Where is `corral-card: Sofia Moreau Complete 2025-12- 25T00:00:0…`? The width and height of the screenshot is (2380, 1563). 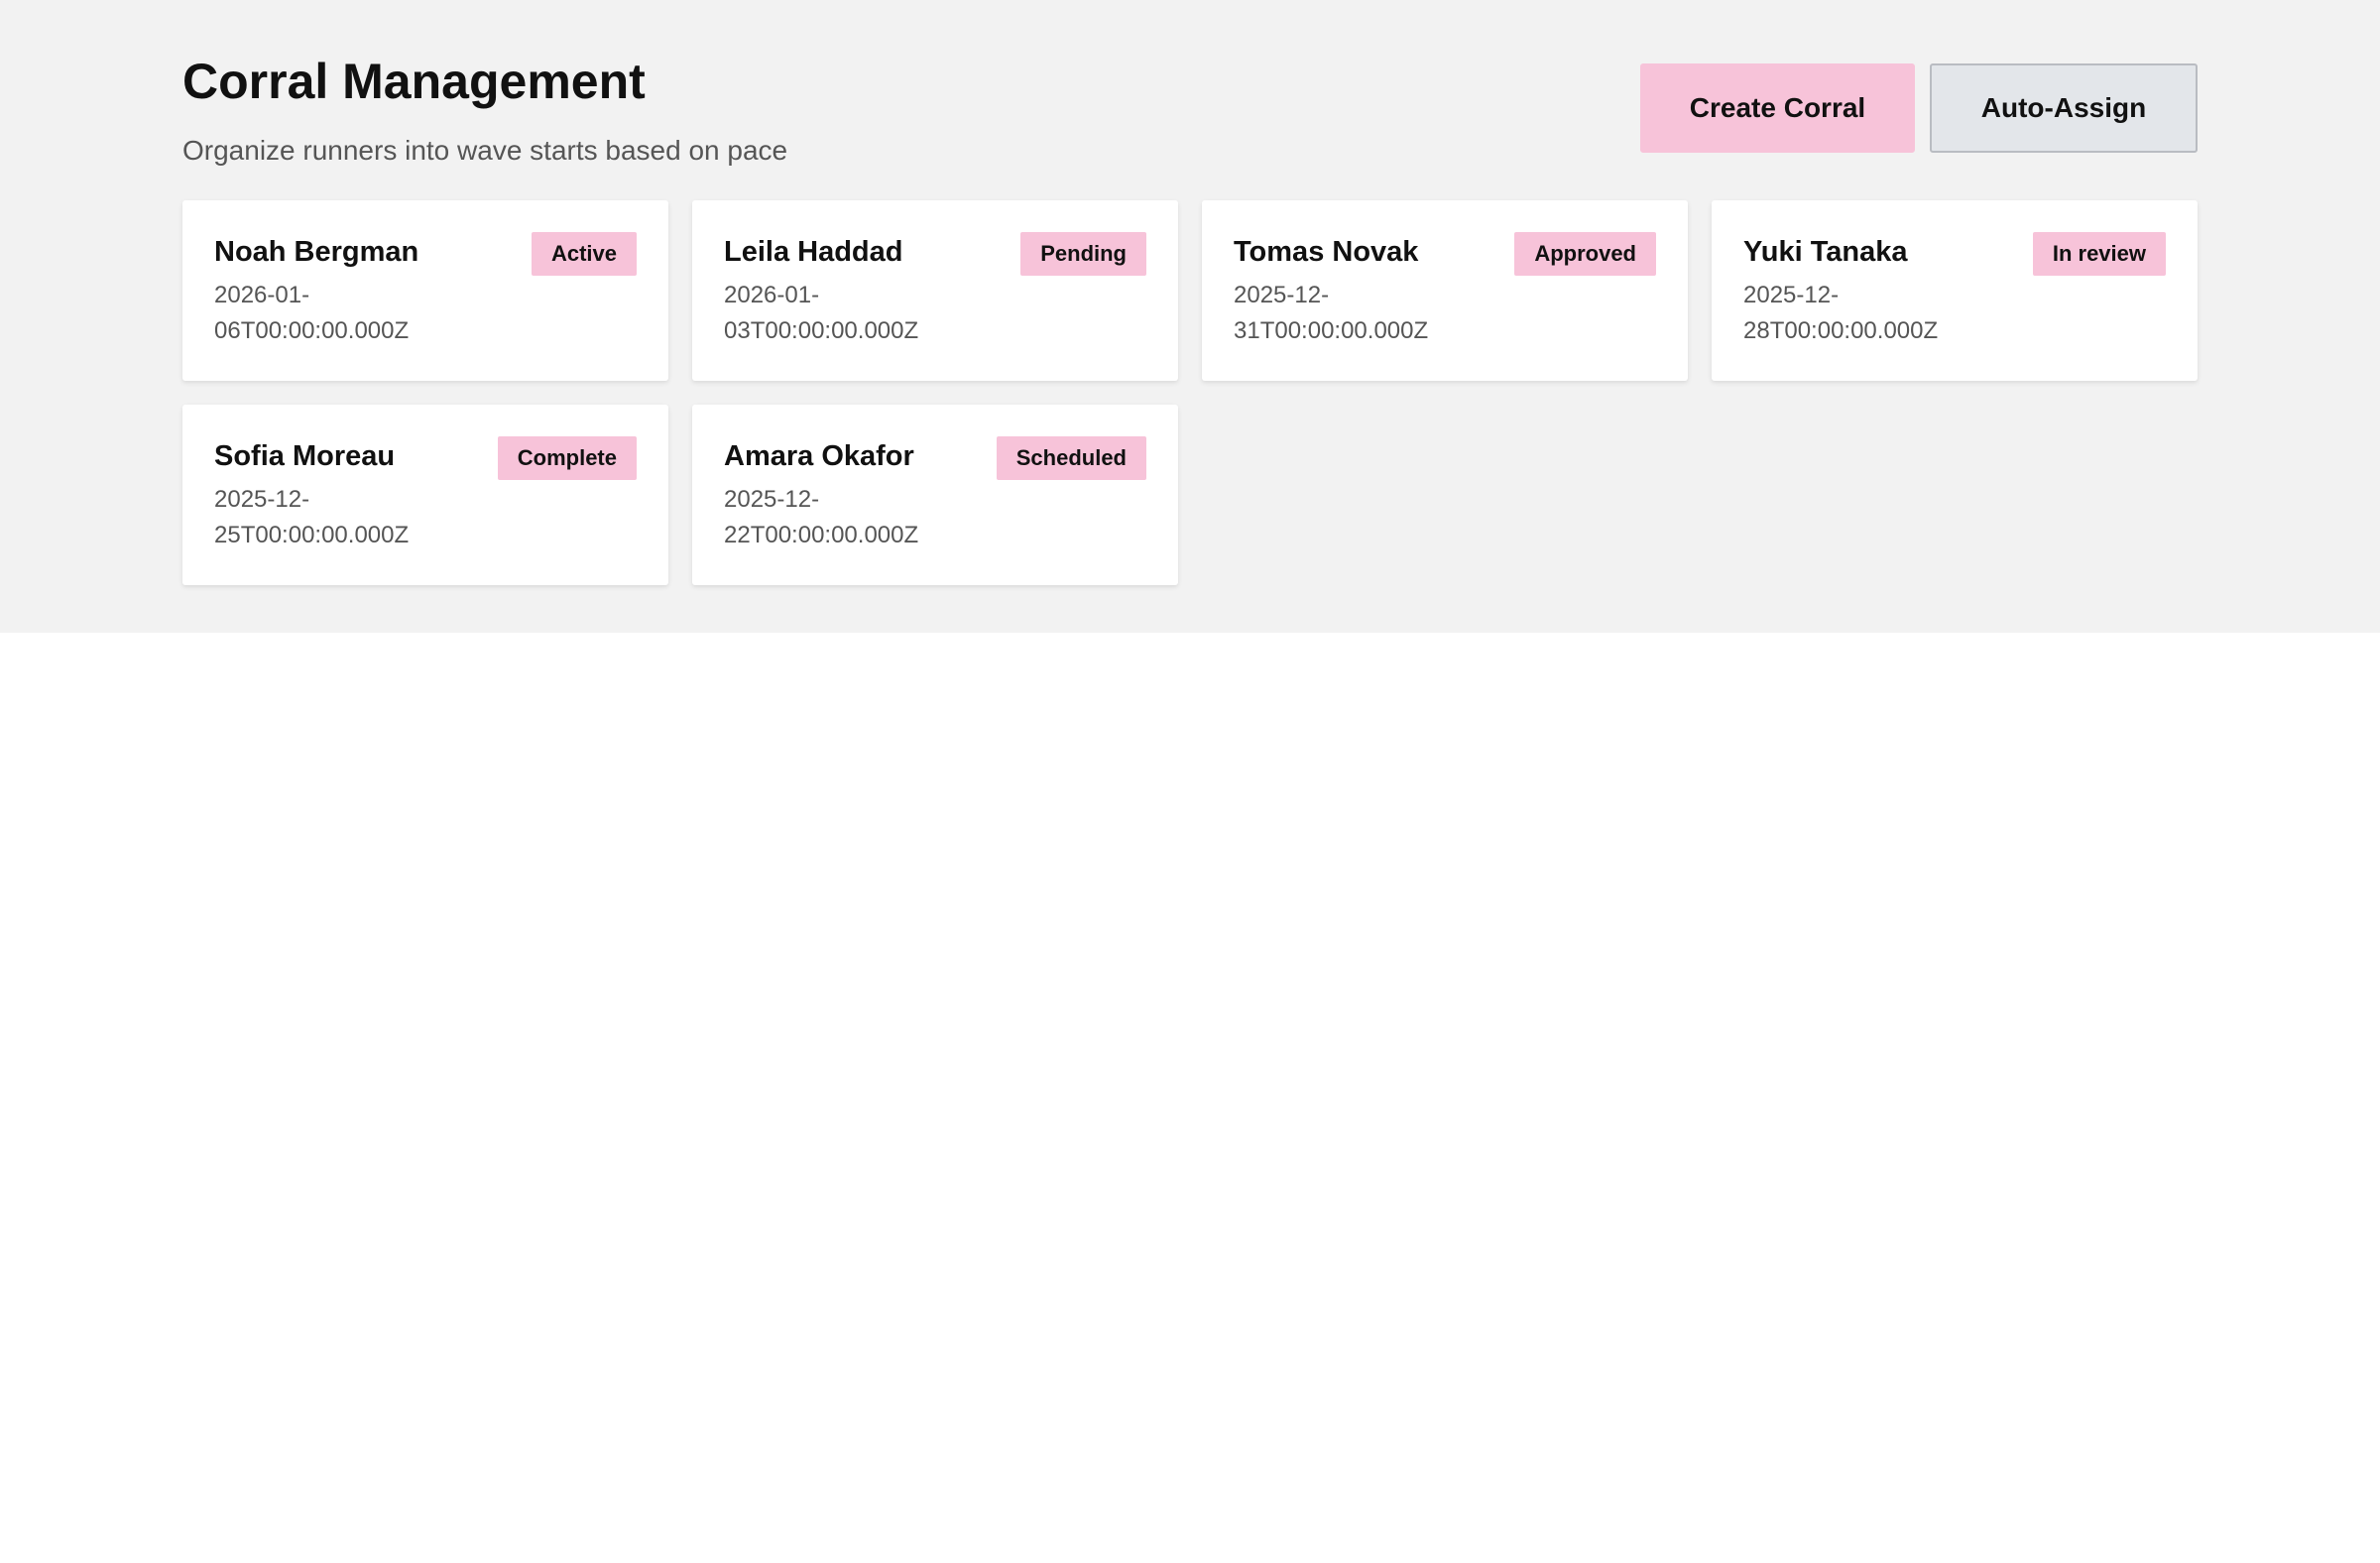
corral-card: Sofia Moreau Complete 2025-12- 25T00:00:0… is located at coordinates (425, 495).